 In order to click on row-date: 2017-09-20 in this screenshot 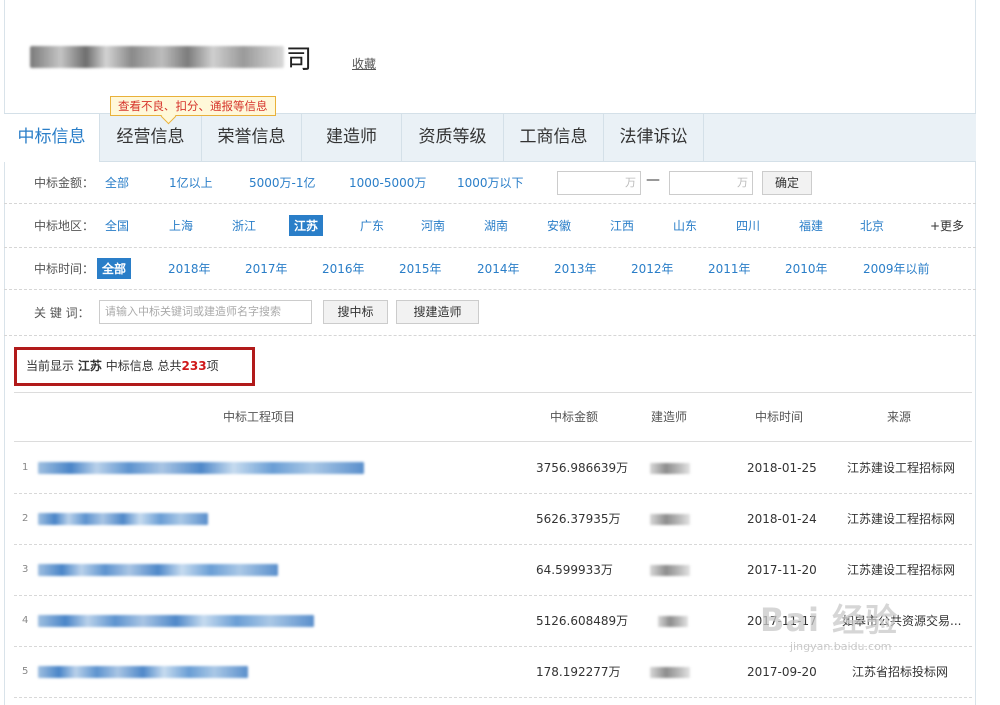, I will do `click(782, 672)`.